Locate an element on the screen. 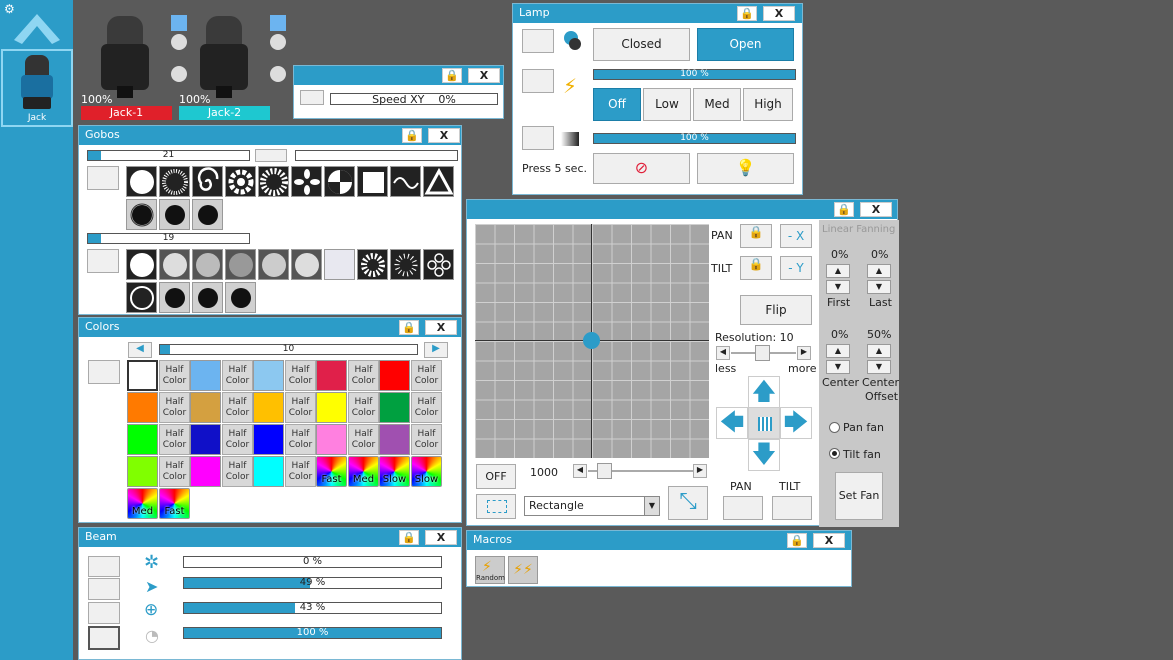  lamp-intensity-bar: 100 % is located at coordinates (694, 74).